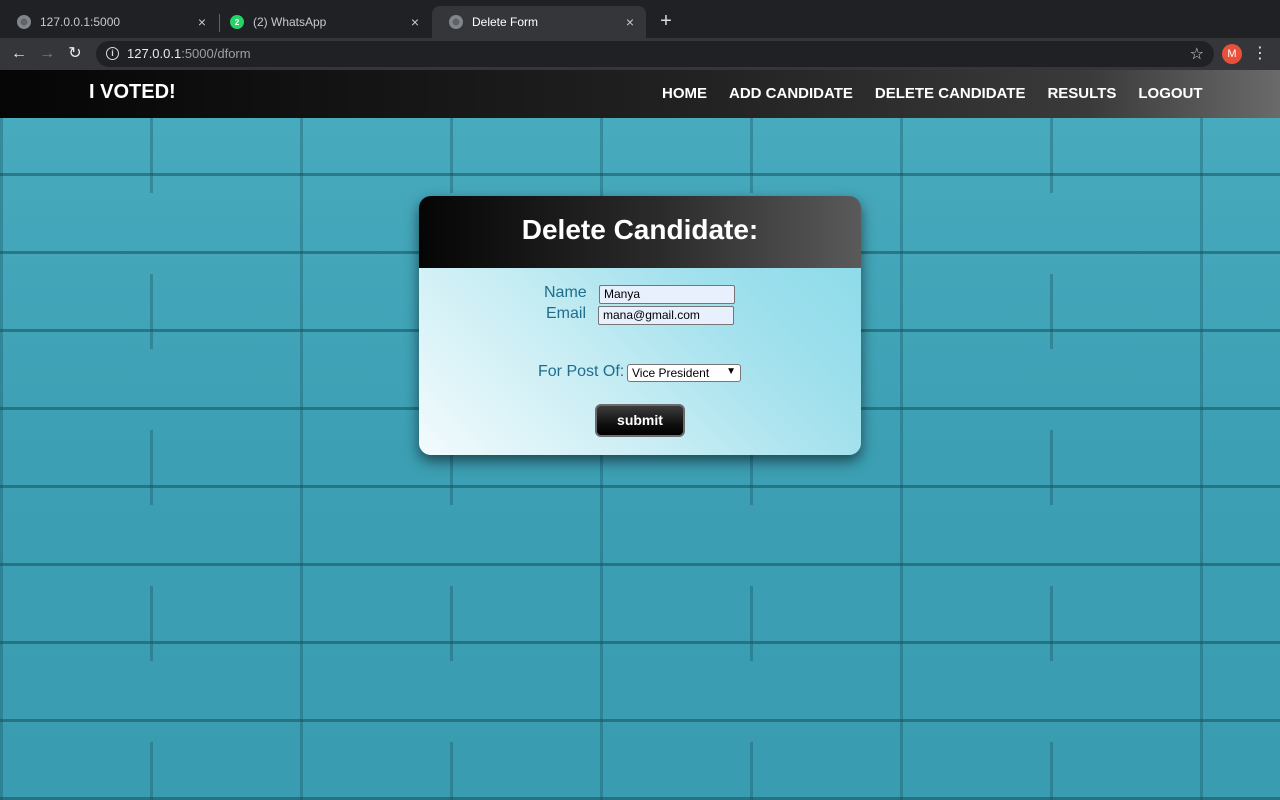 The height and width of the screenshot is (800, 1280). Describe the element at coordinates (1170, 93) in the screenshot. I see `nav-logout: LOGOUT` at that location.